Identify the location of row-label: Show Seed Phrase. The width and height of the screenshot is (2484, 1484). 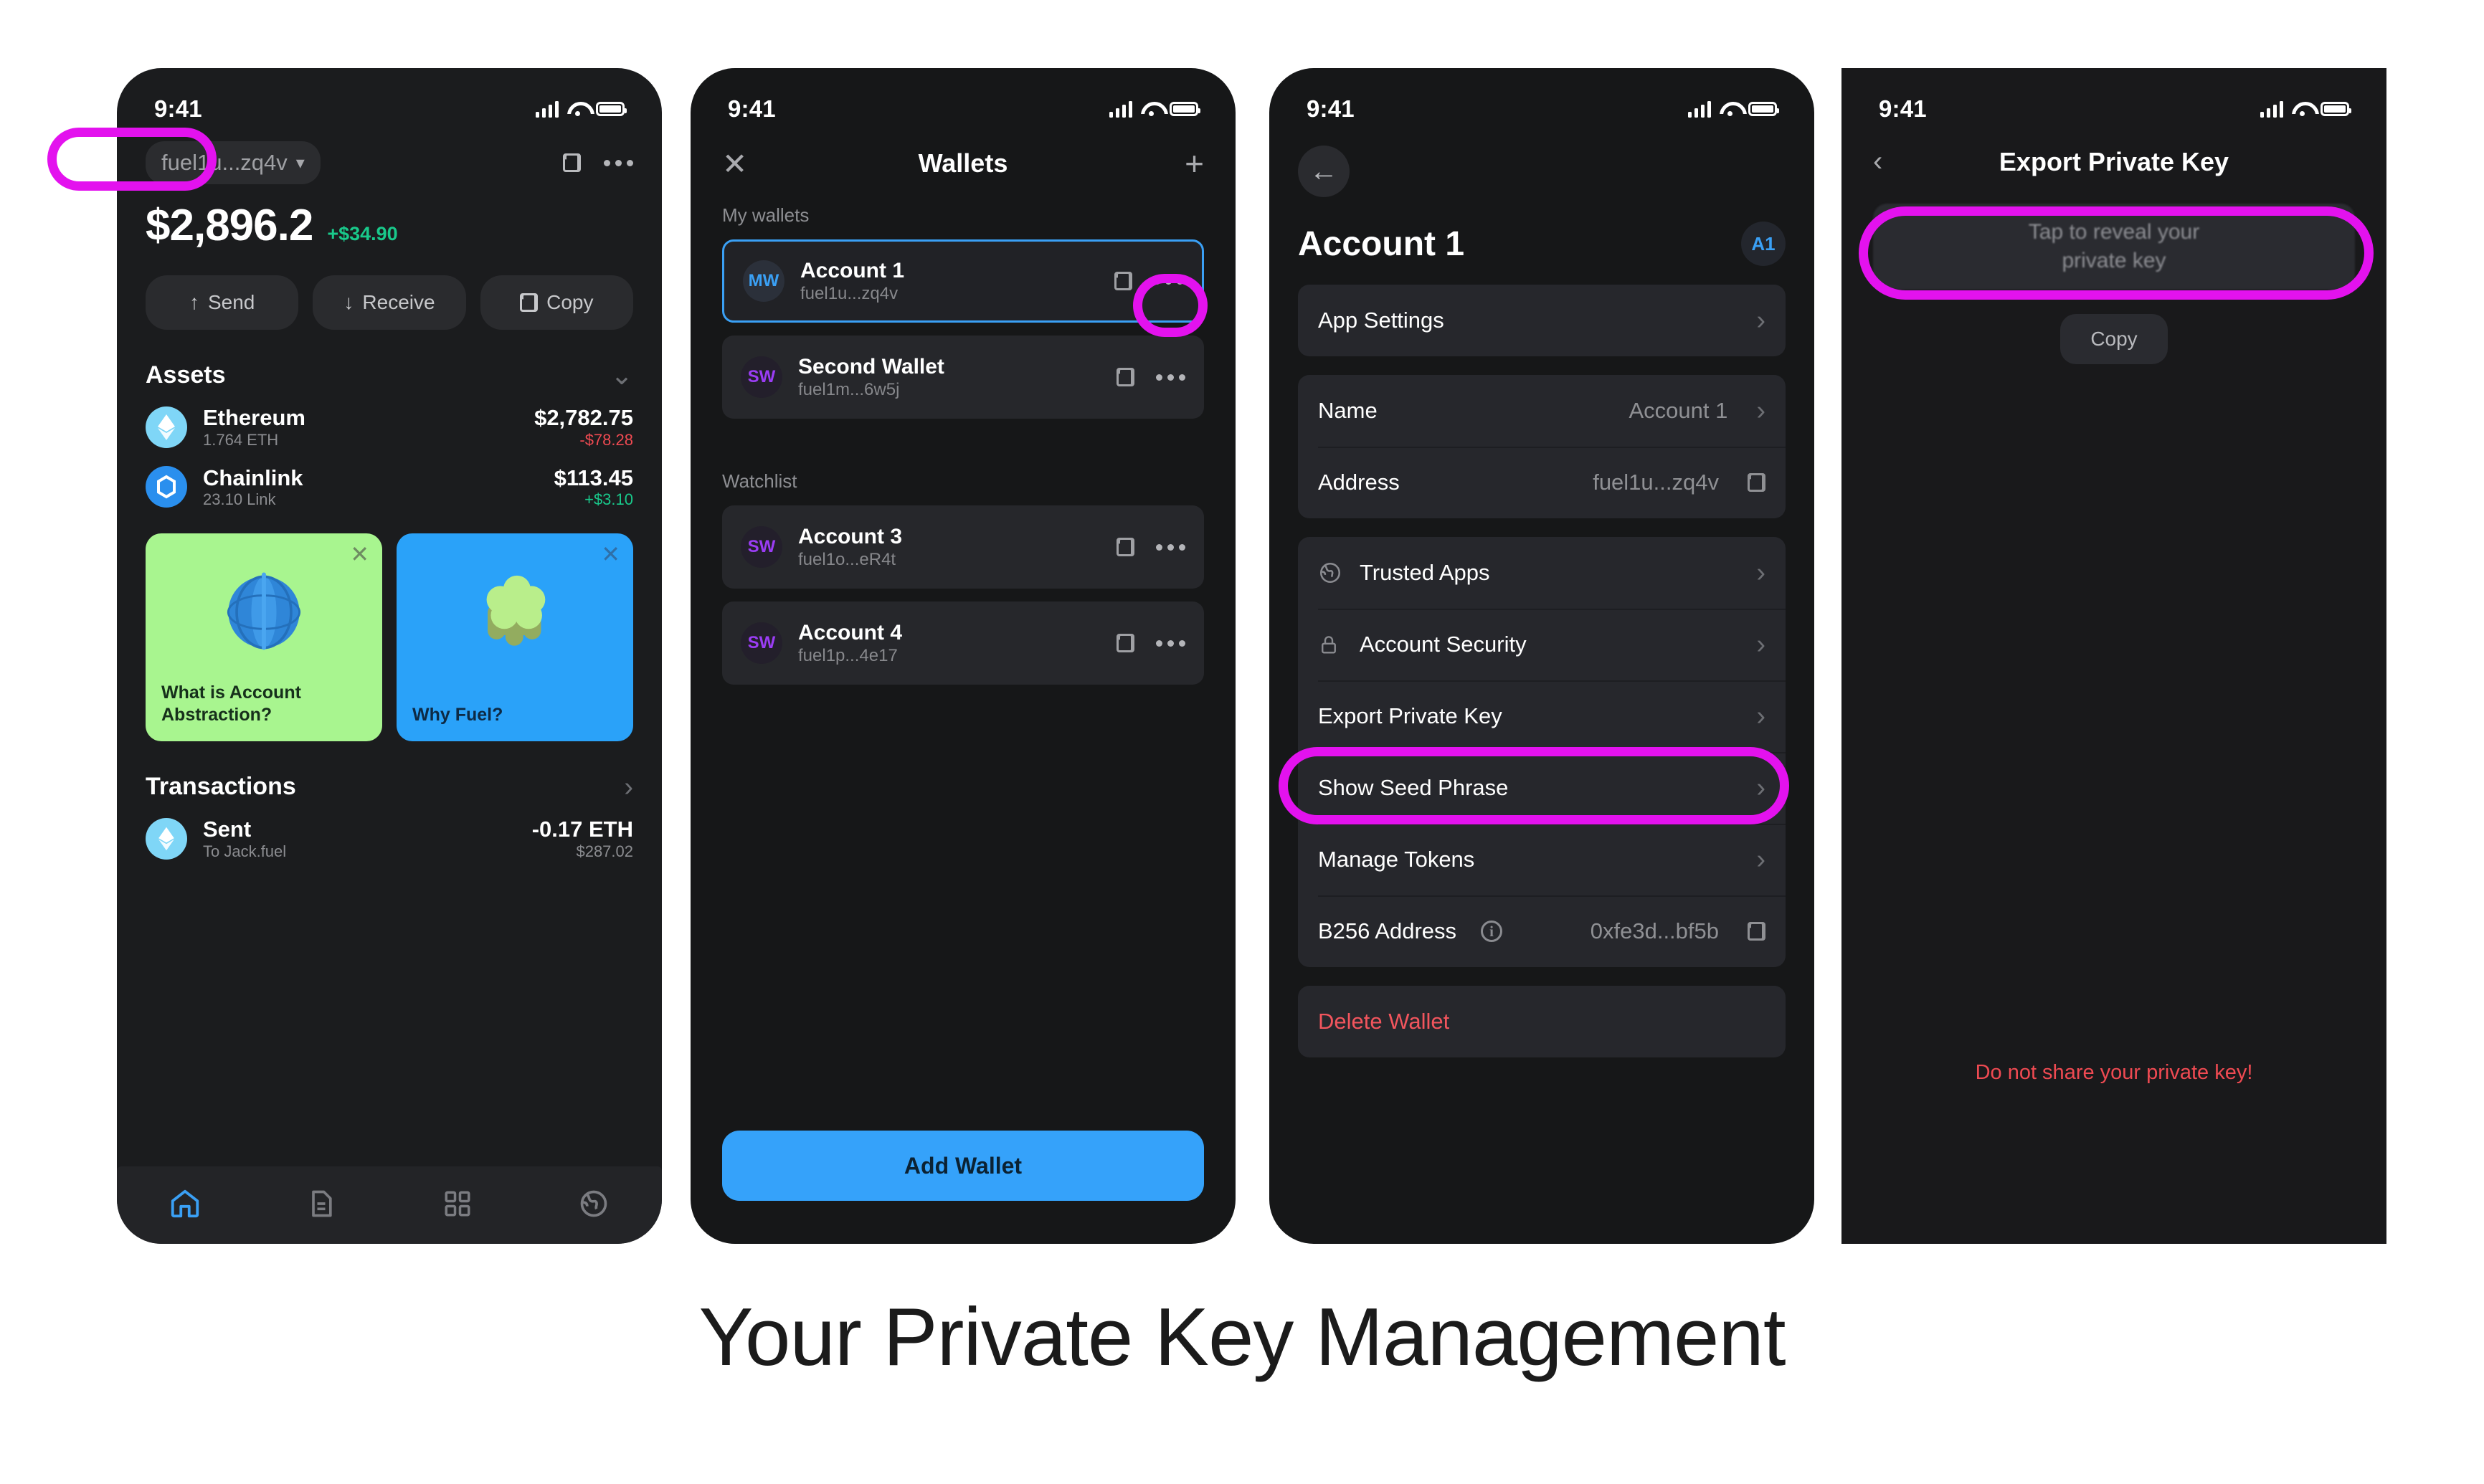
(1413, 787).